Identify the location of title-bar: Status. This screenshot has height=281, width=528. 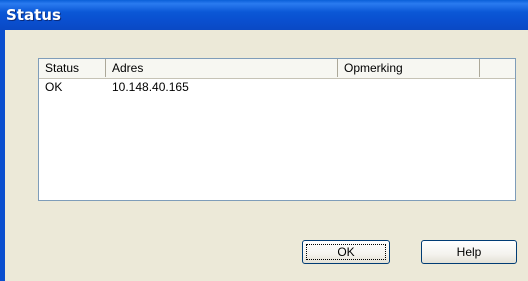
(264, 15).